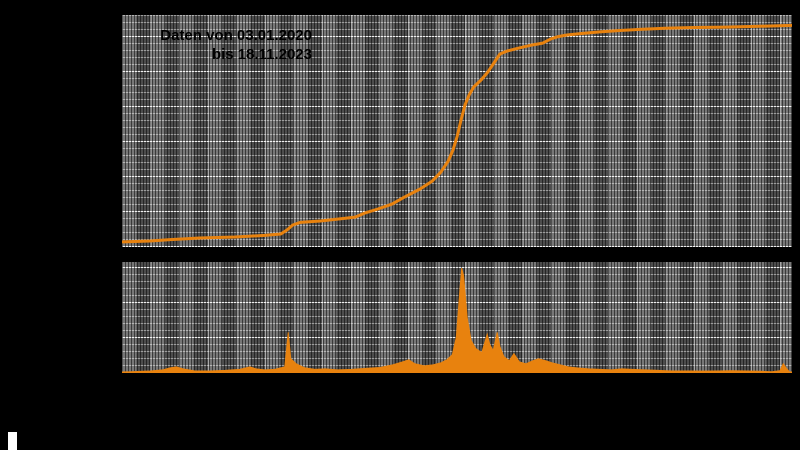  What do you see at coordinates (236, 35) in the screenshot?
I see `annotation-line-1: Daten von 03.01.2020` at bounding box center [236, 35].